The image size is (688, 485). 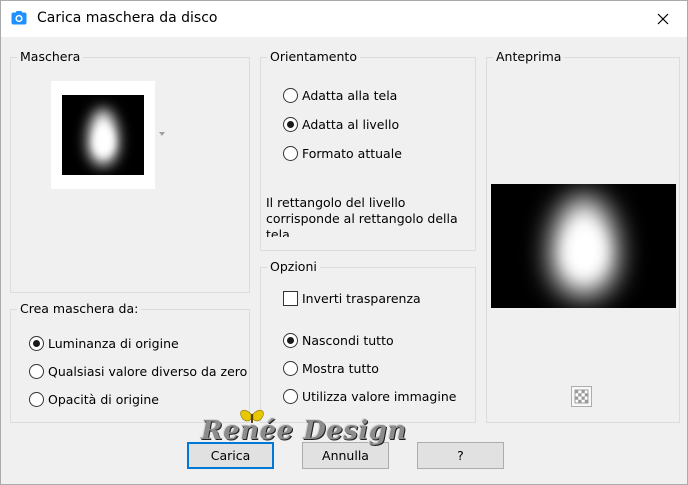 I want to click on watermark-text: Renée Design, so click(x=304, y=431).